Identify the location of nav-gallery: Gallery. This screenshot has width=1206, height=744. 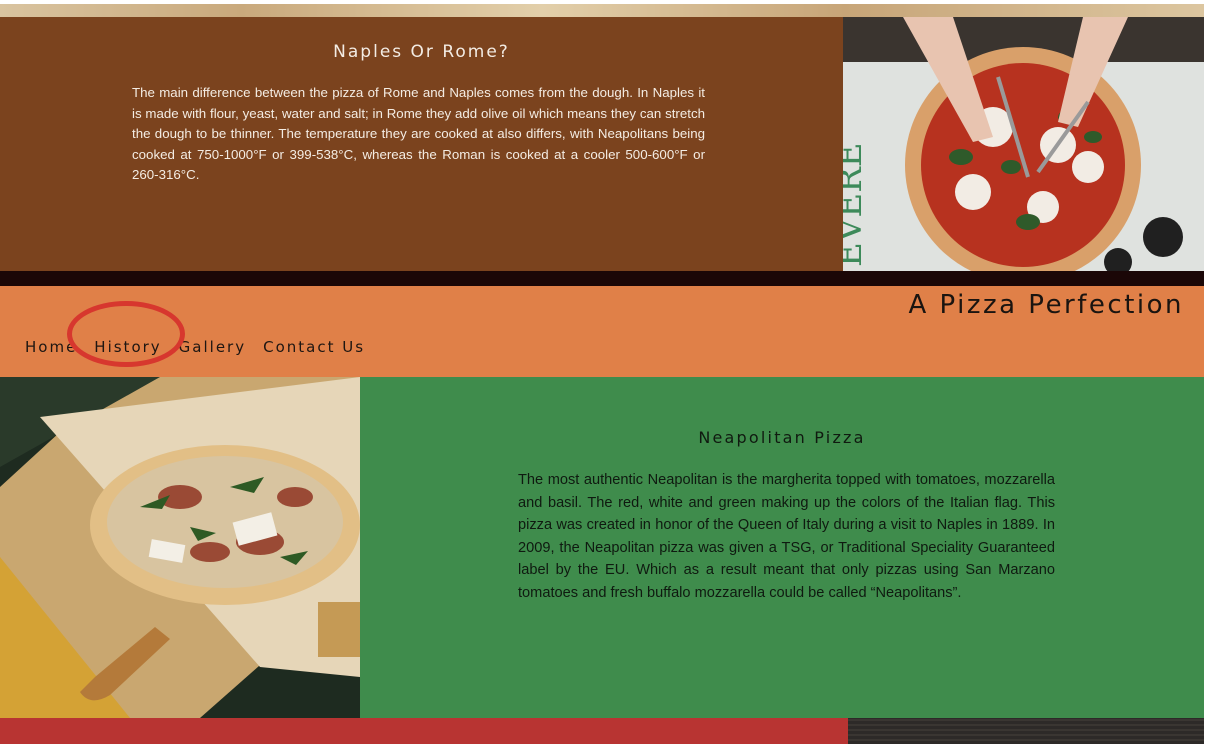
(212, 347).